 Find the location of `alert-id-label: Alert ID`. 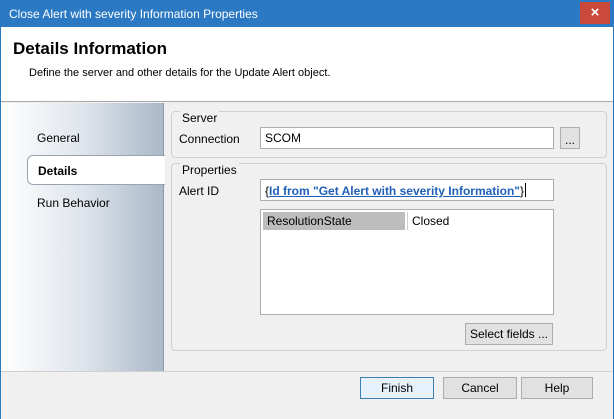

alert-id-label: Alert ID is located at coordinates (199, 191).